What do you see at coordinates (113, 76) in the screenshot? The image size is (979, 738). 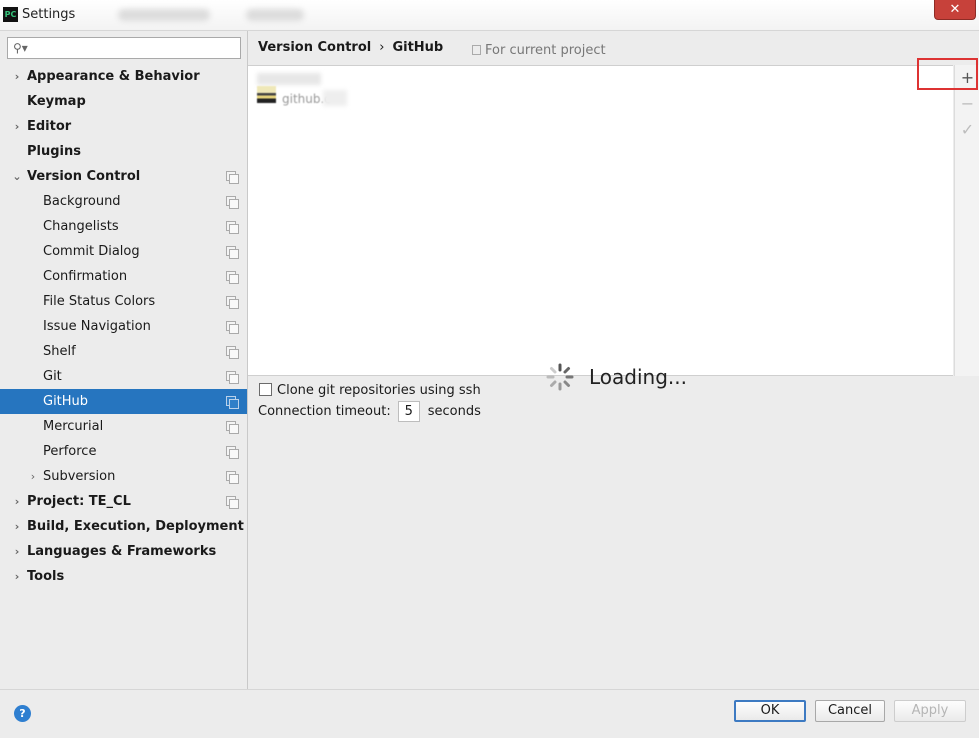 I see `sidebar-item-label: Appearance & Behavior` at bounding box center [113, 76].